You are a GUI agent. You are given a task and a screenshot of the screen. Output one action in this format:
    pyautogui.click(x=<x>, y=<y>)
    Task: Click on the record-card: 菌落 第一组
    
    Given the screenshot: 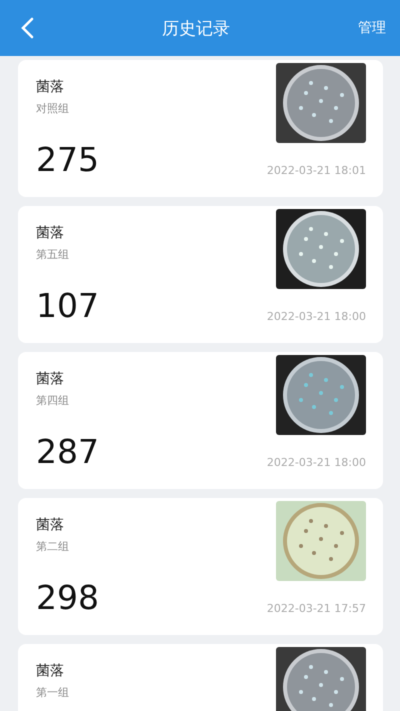 What is the action you would take?
    pyautogui.click(x=200, y=677)
    